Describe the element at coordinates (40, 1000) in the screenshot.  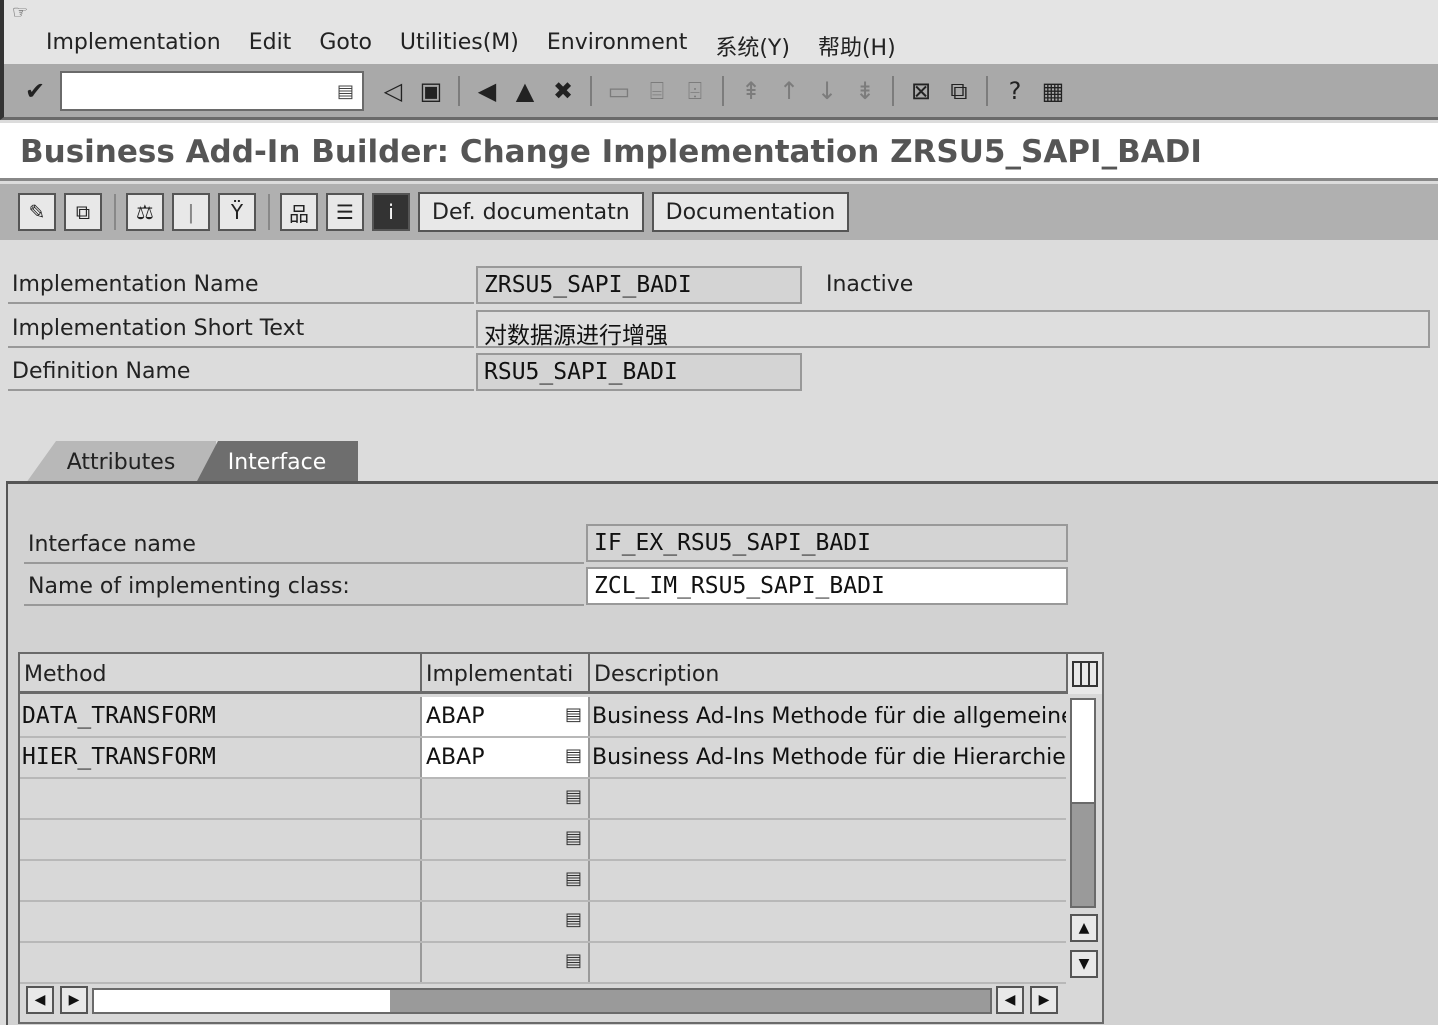
I see `scroll-left-icon: ◀` at that location.